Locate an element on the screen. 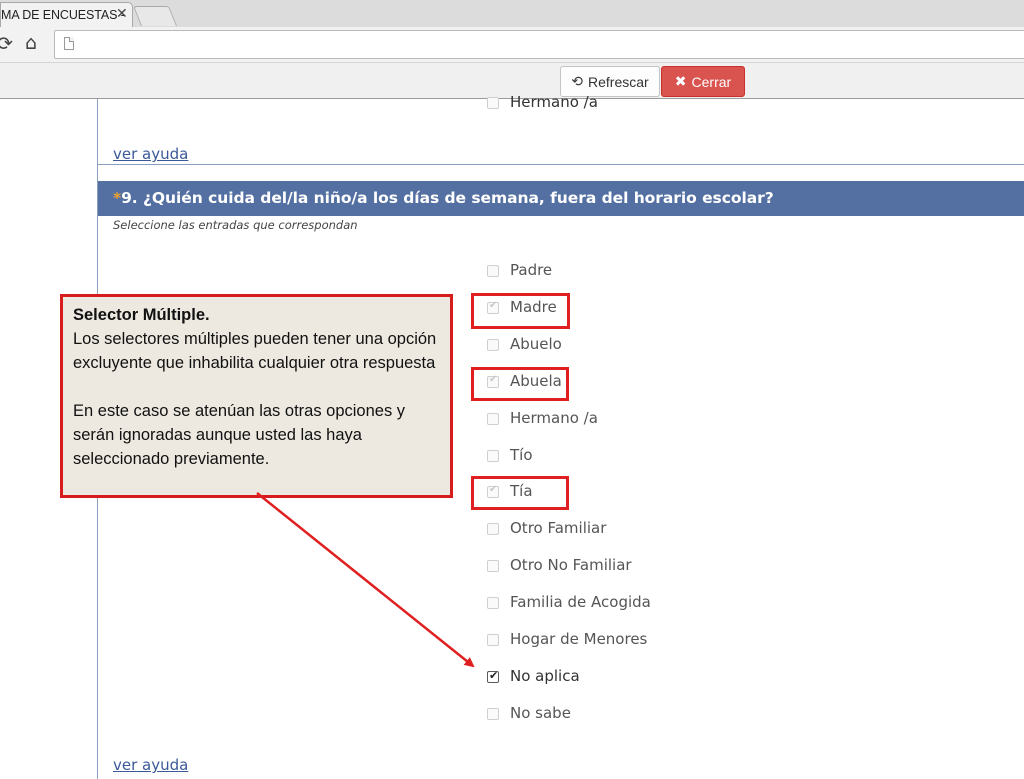 This screenshot has height=779, width=1024. reload-icon: ⟳ is located at coordinates (6, 44).